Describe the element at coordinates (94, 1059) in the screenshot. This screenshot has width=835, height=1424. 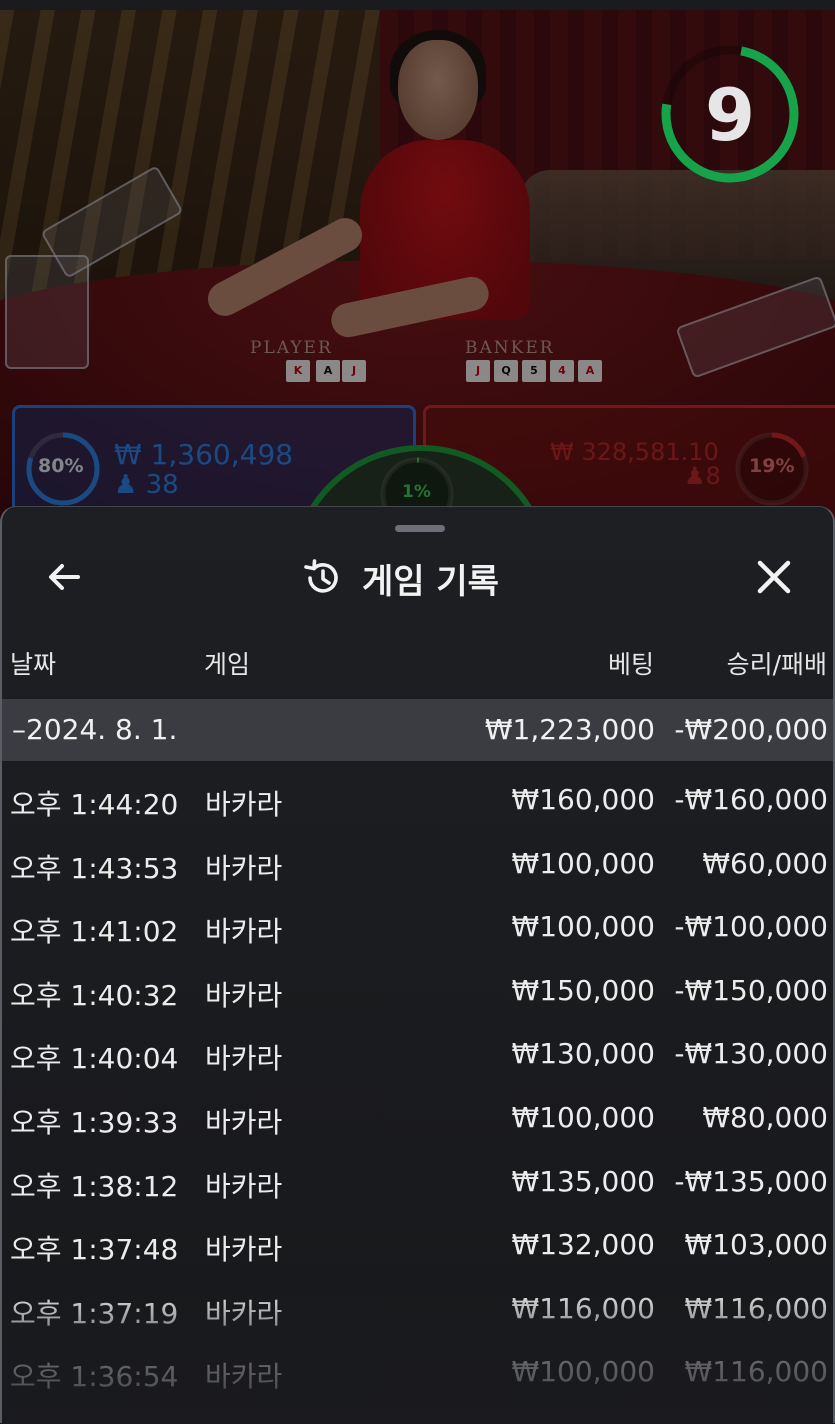
I see `row-time: 오후 1:40:04` at that location.